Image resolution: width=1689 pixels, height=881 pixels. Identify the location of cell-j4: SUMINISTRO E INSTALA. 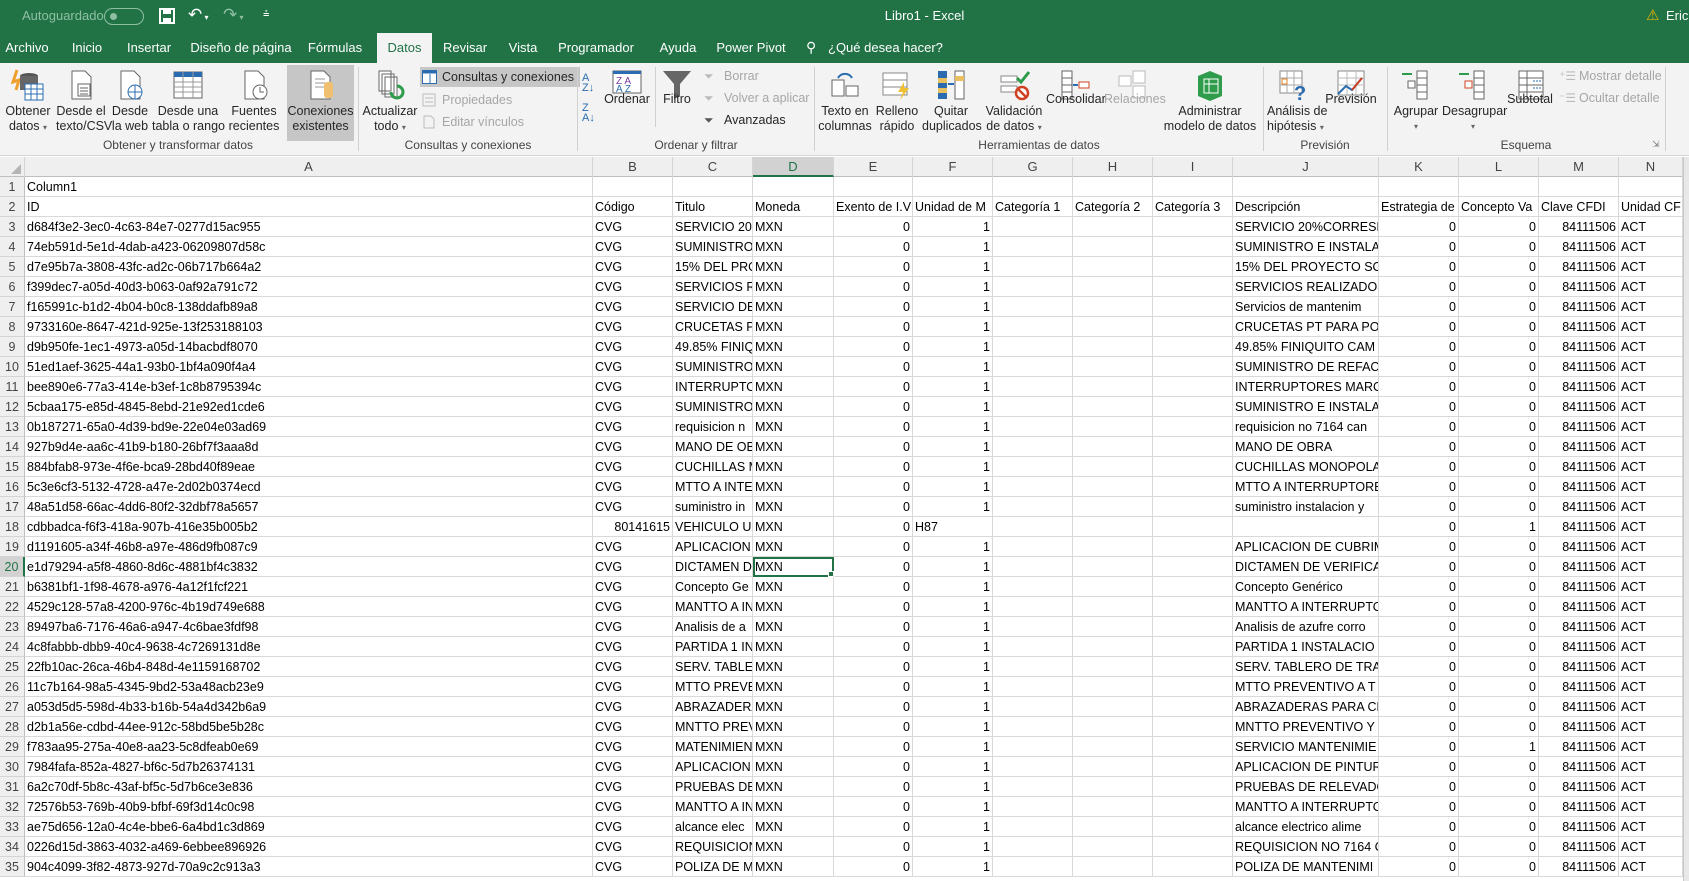
(1306, 247).